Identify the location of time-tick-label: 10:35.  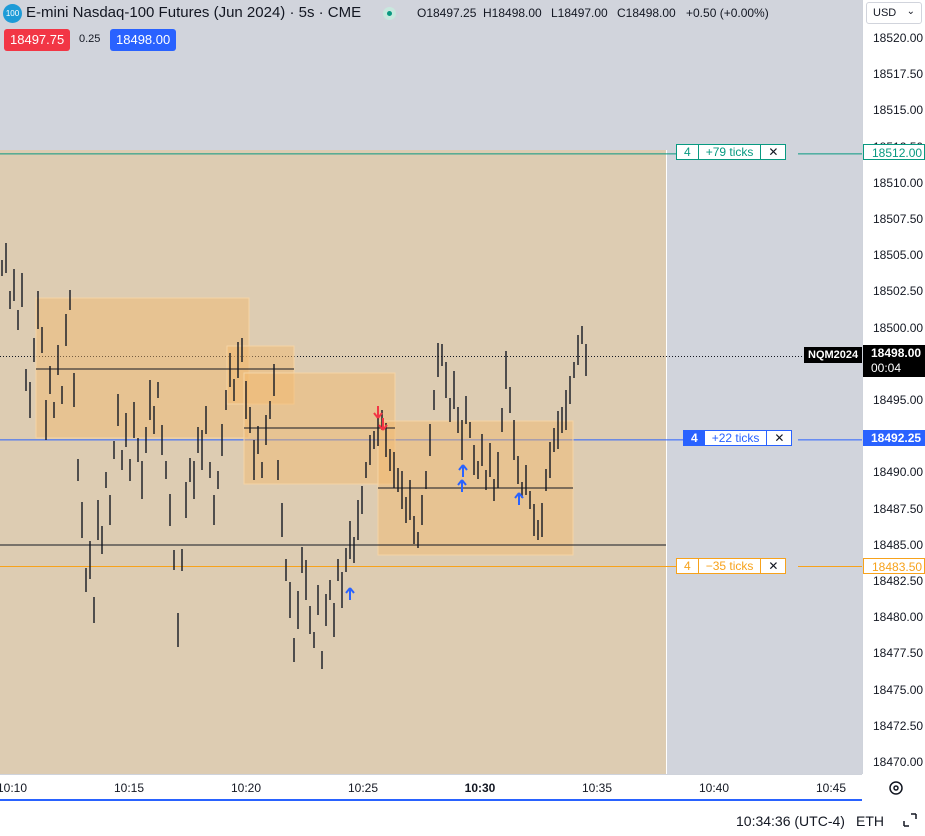
(597, 788).